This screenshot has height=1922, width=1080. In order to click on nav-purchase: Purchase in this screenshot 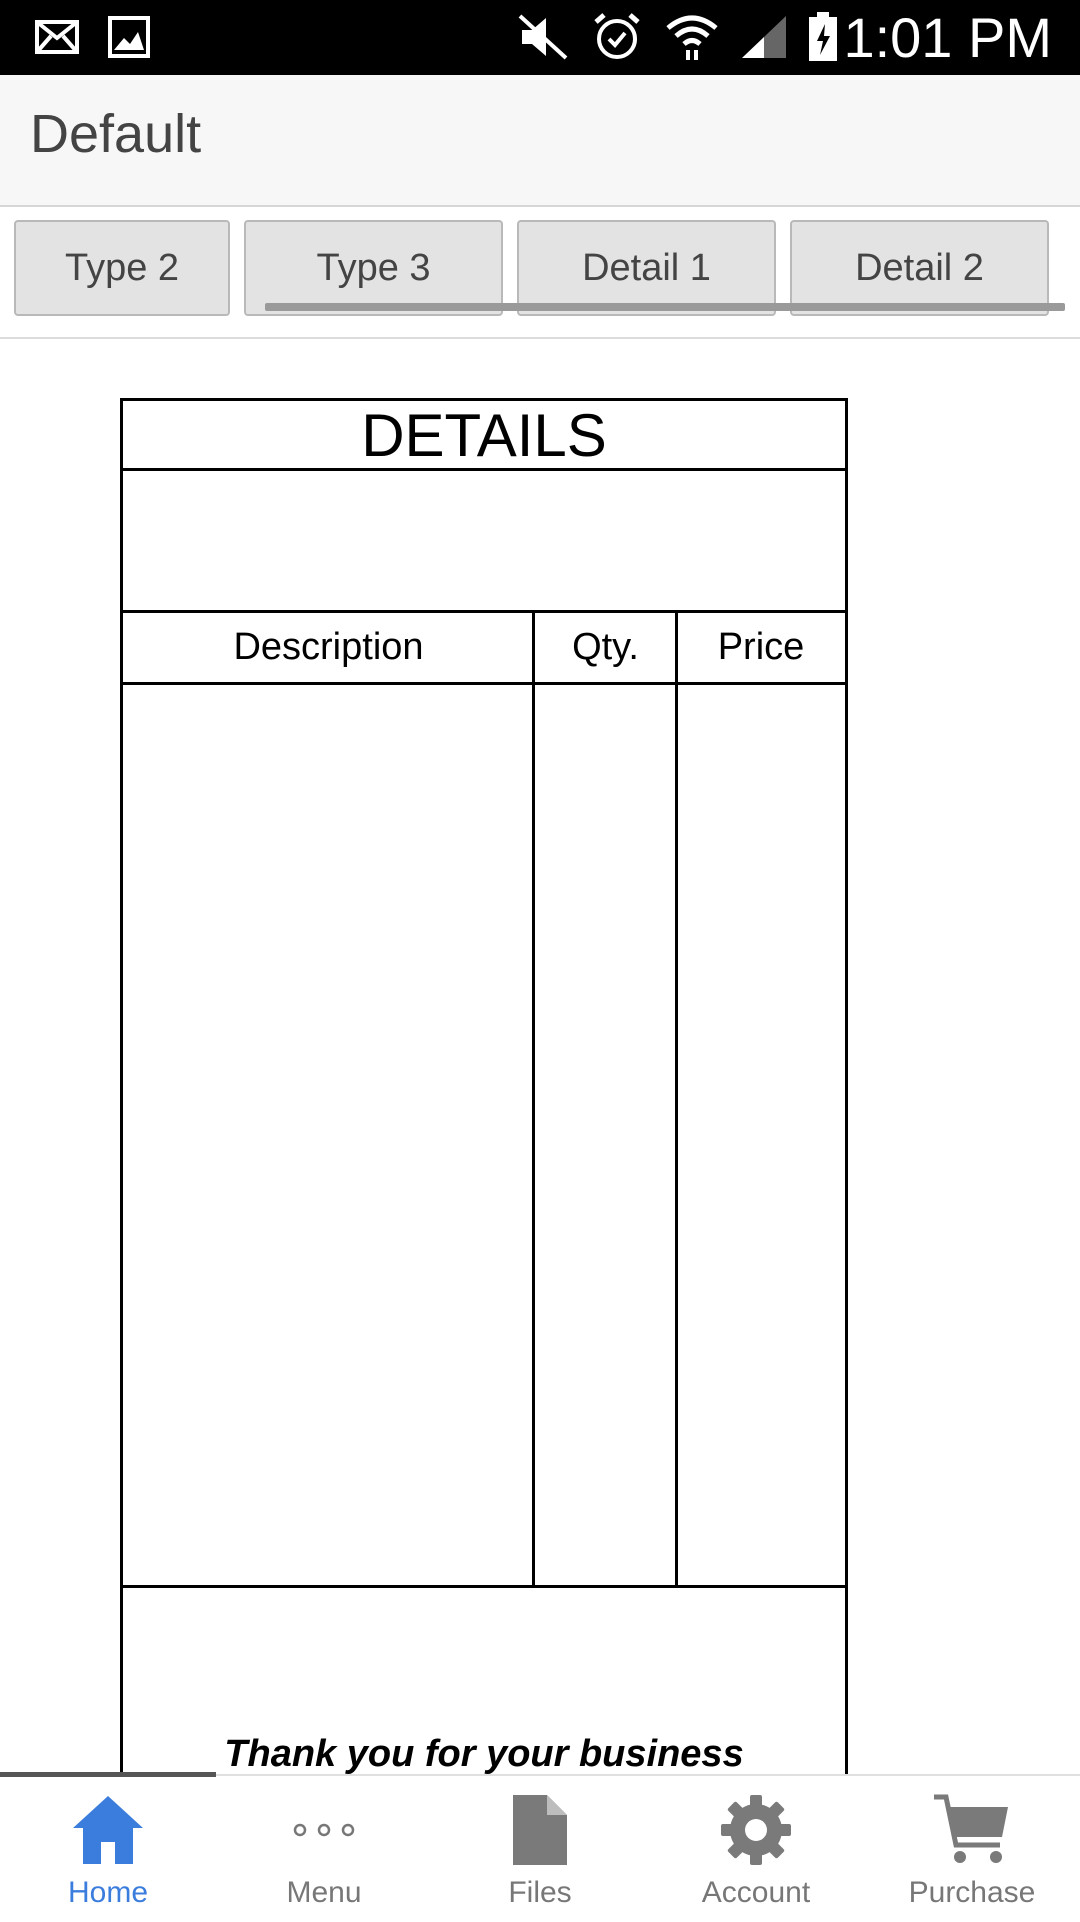, I will do `click(972, 1849)`.